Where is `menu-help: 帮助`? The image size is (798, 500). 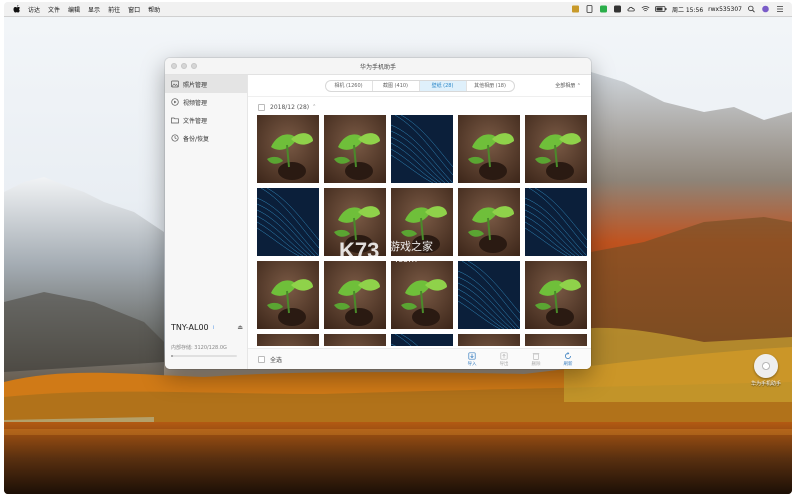
menu-help: 帮助 is located at coordinates (154, 9).